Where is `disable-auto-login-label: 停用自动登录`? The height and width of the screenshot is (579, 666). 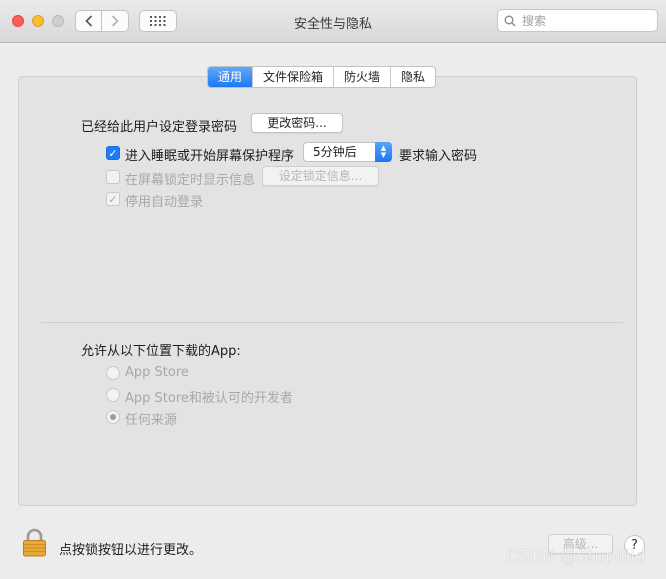 disable-auto-login-label: 停用自动登录 is located at coordinates (164, 202).